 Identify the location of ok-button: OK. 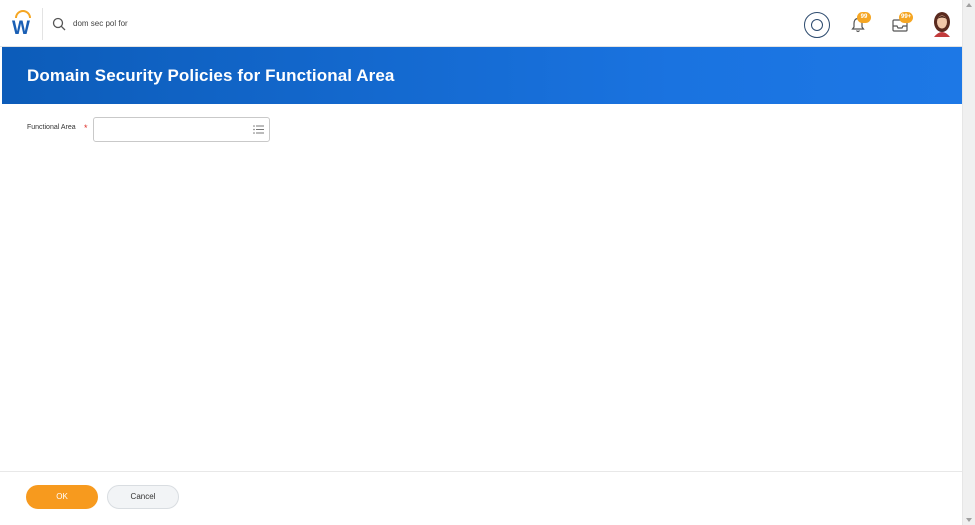
(62, 497).